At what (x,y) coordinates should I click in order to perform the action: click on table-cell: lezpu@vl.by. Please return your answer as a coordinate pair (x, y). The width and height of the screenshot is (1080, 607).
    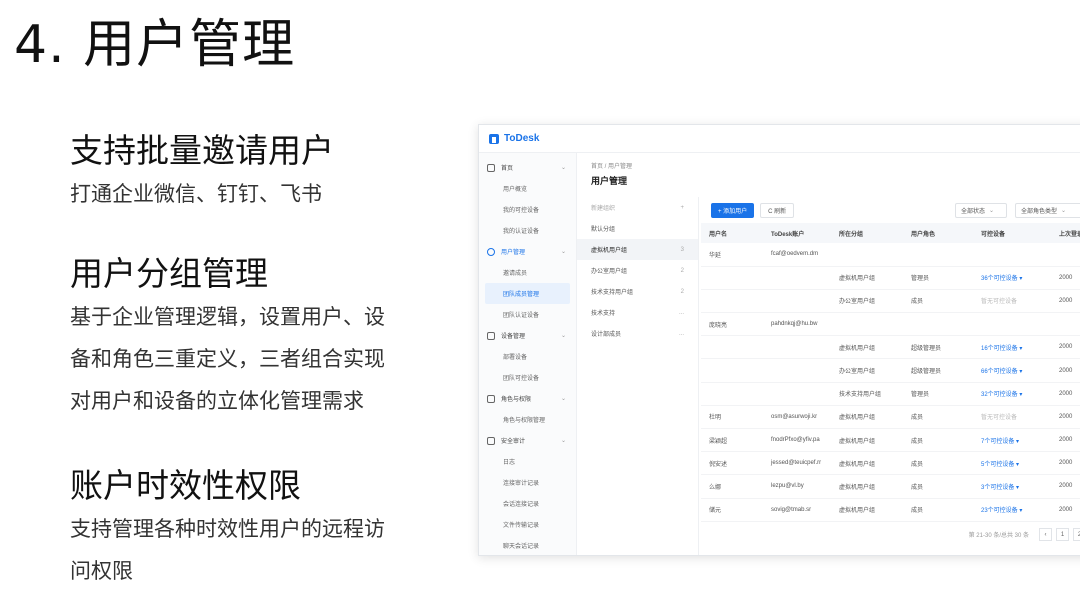
    Looking at the image, I should click on (797, 486).